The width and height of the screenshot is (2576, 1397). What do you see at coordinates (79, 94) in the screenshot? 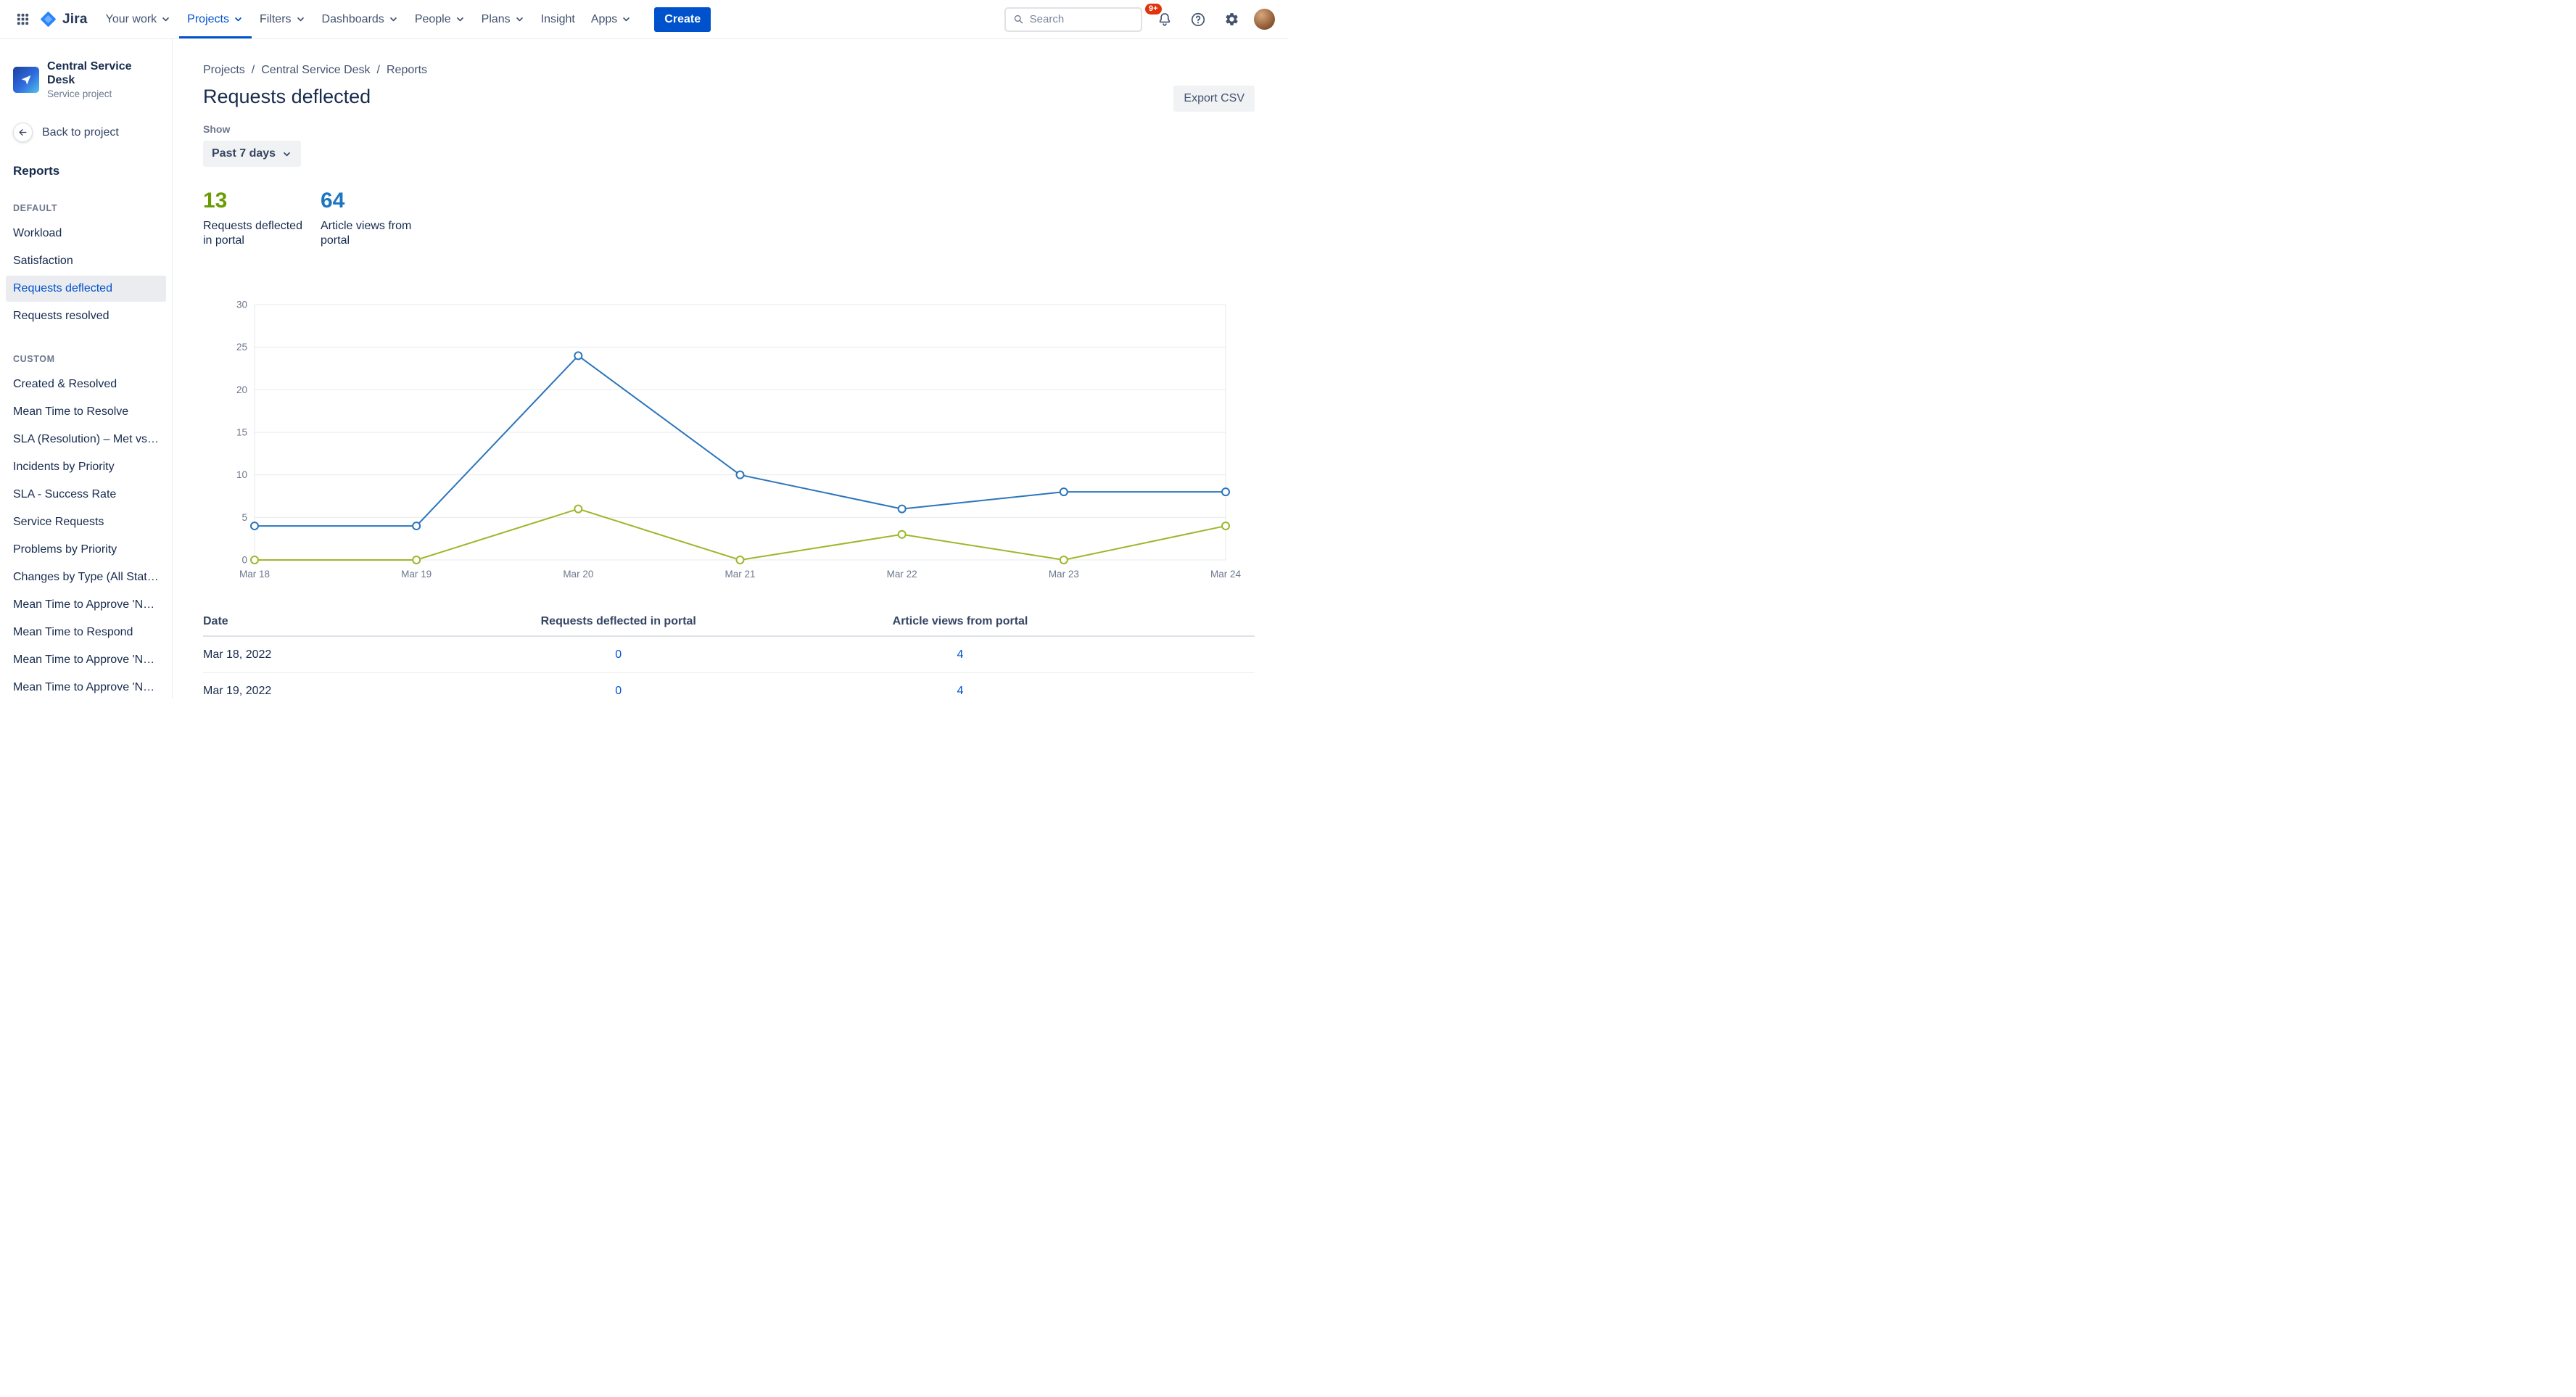
I see `project-type: Service project` at bounding box center [79, 94].